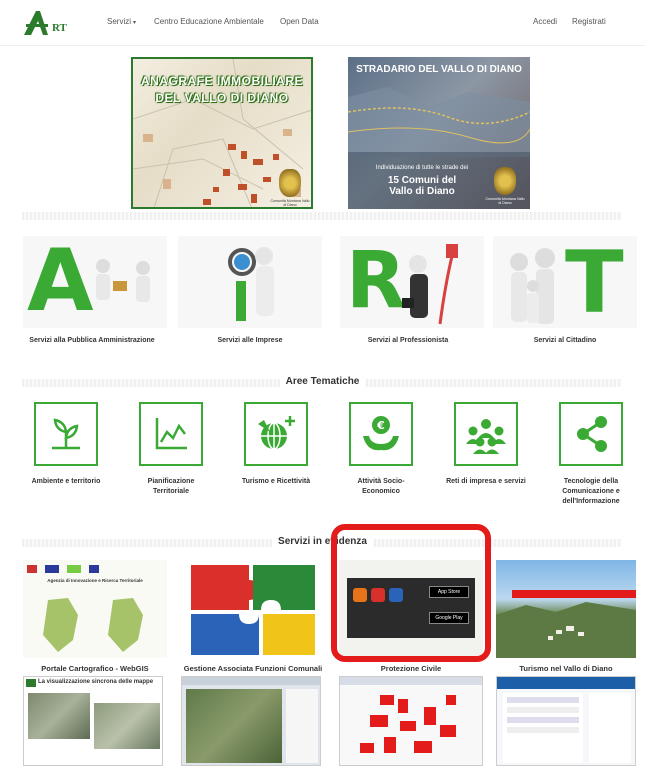  What do you see at coordinates (439, 69) in the screenshot?
I see `banner-stradario-title: STRADARIO DEL VALLO DI DIANO` at bounding box center [439, 69].